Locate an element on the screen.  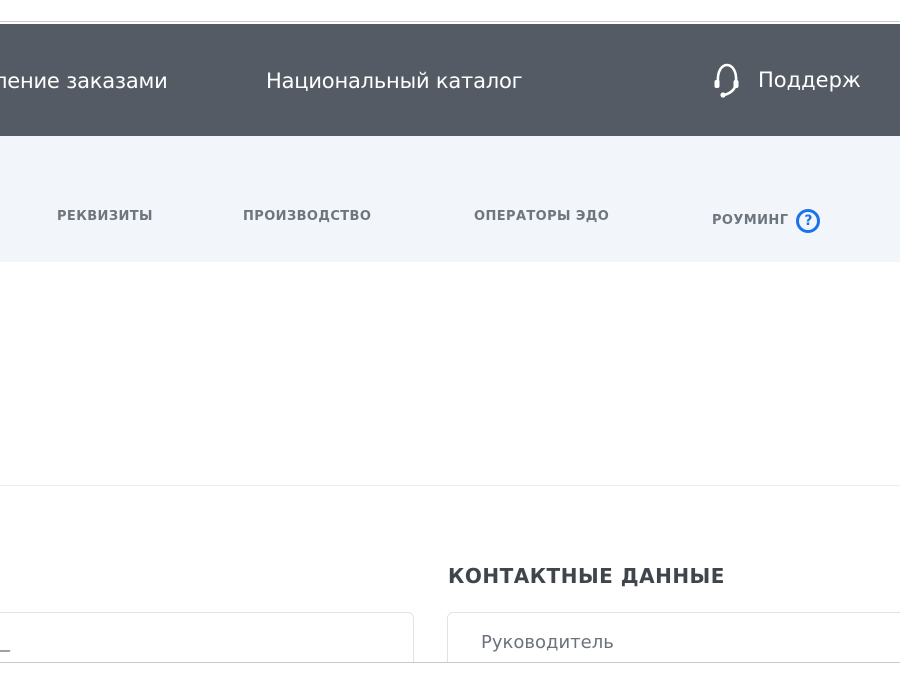
window-top-border is located at coordinates (450, 21).